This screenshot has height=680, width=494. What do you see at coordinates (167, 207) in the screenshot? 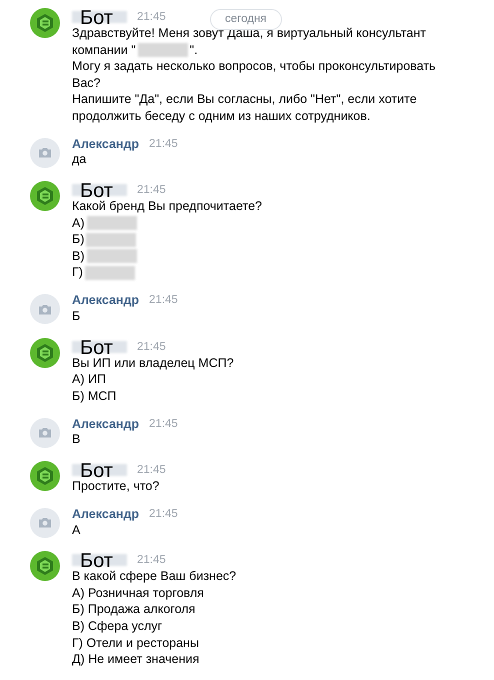
I see `message-text: Какой бренд Вы предпочитаете?` at bounding box center [167, 207].